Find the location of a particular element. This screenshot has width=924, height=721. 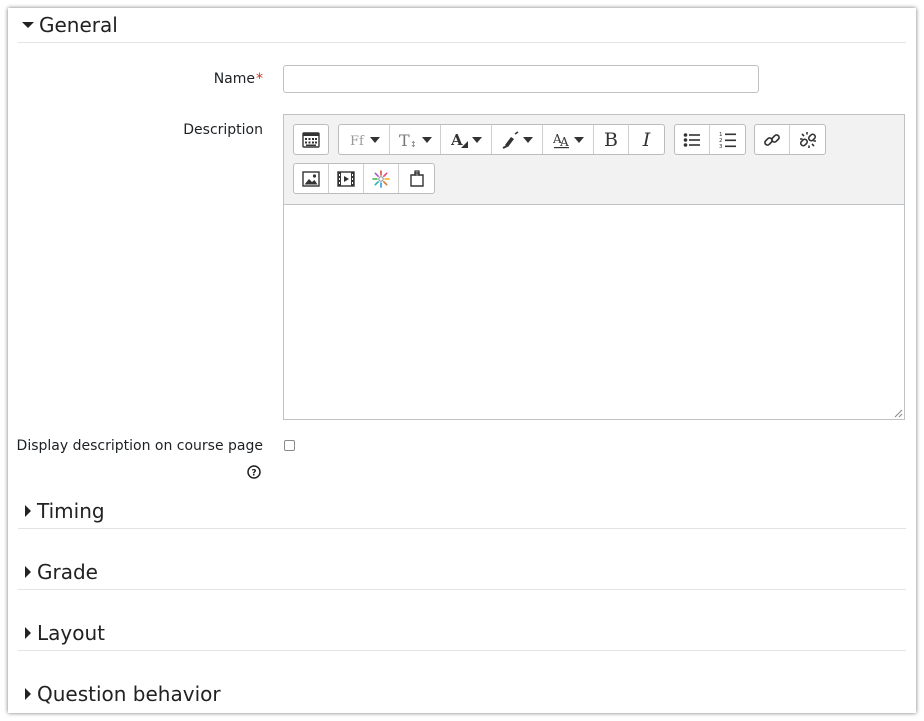

link-icon is located at coordinates (772, 139).